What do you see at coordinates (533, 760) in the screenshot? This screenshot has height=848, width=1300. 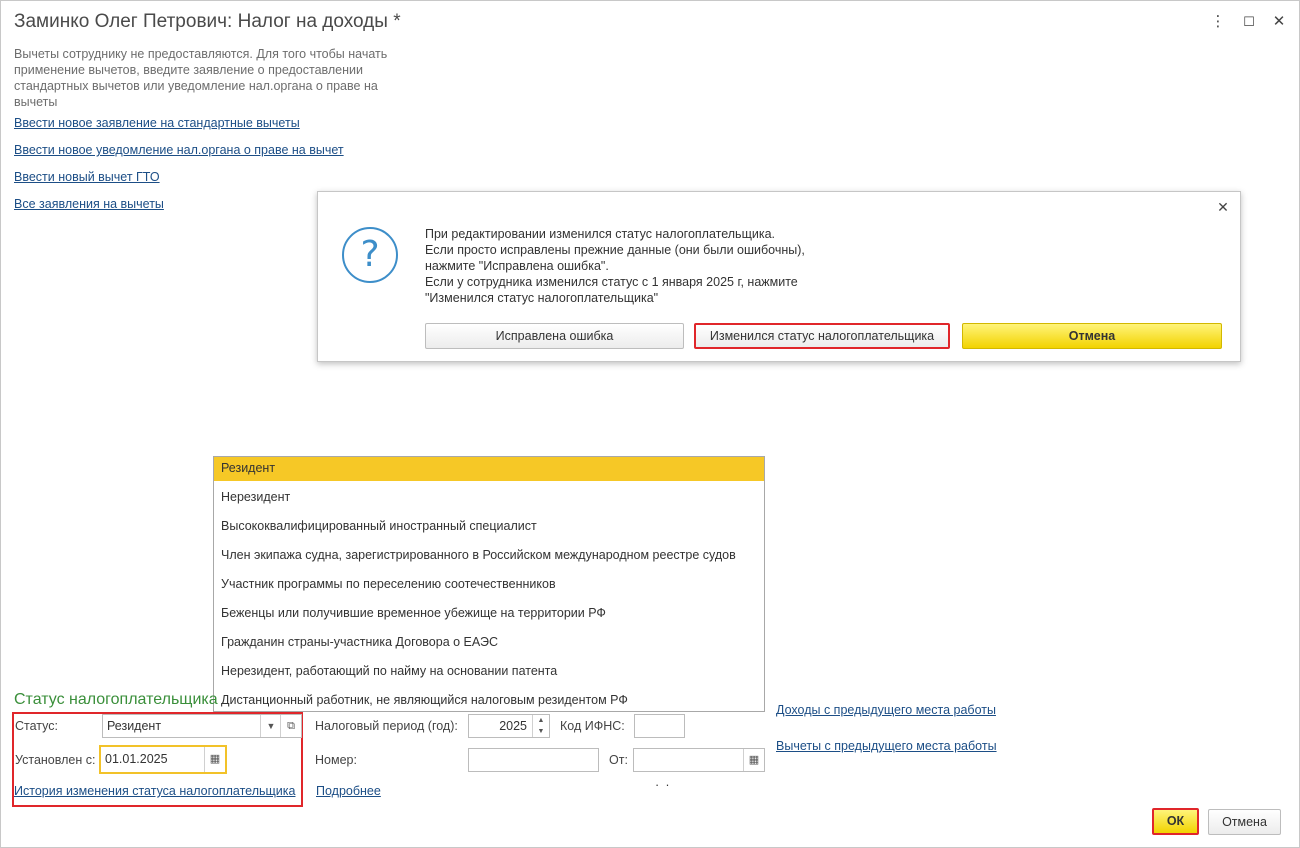 I see `number-input` at bounding box center [533, 760].